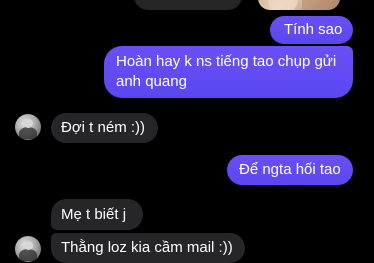  I want to click on sent-message-bubble: Tính sao, so click(311, 30).